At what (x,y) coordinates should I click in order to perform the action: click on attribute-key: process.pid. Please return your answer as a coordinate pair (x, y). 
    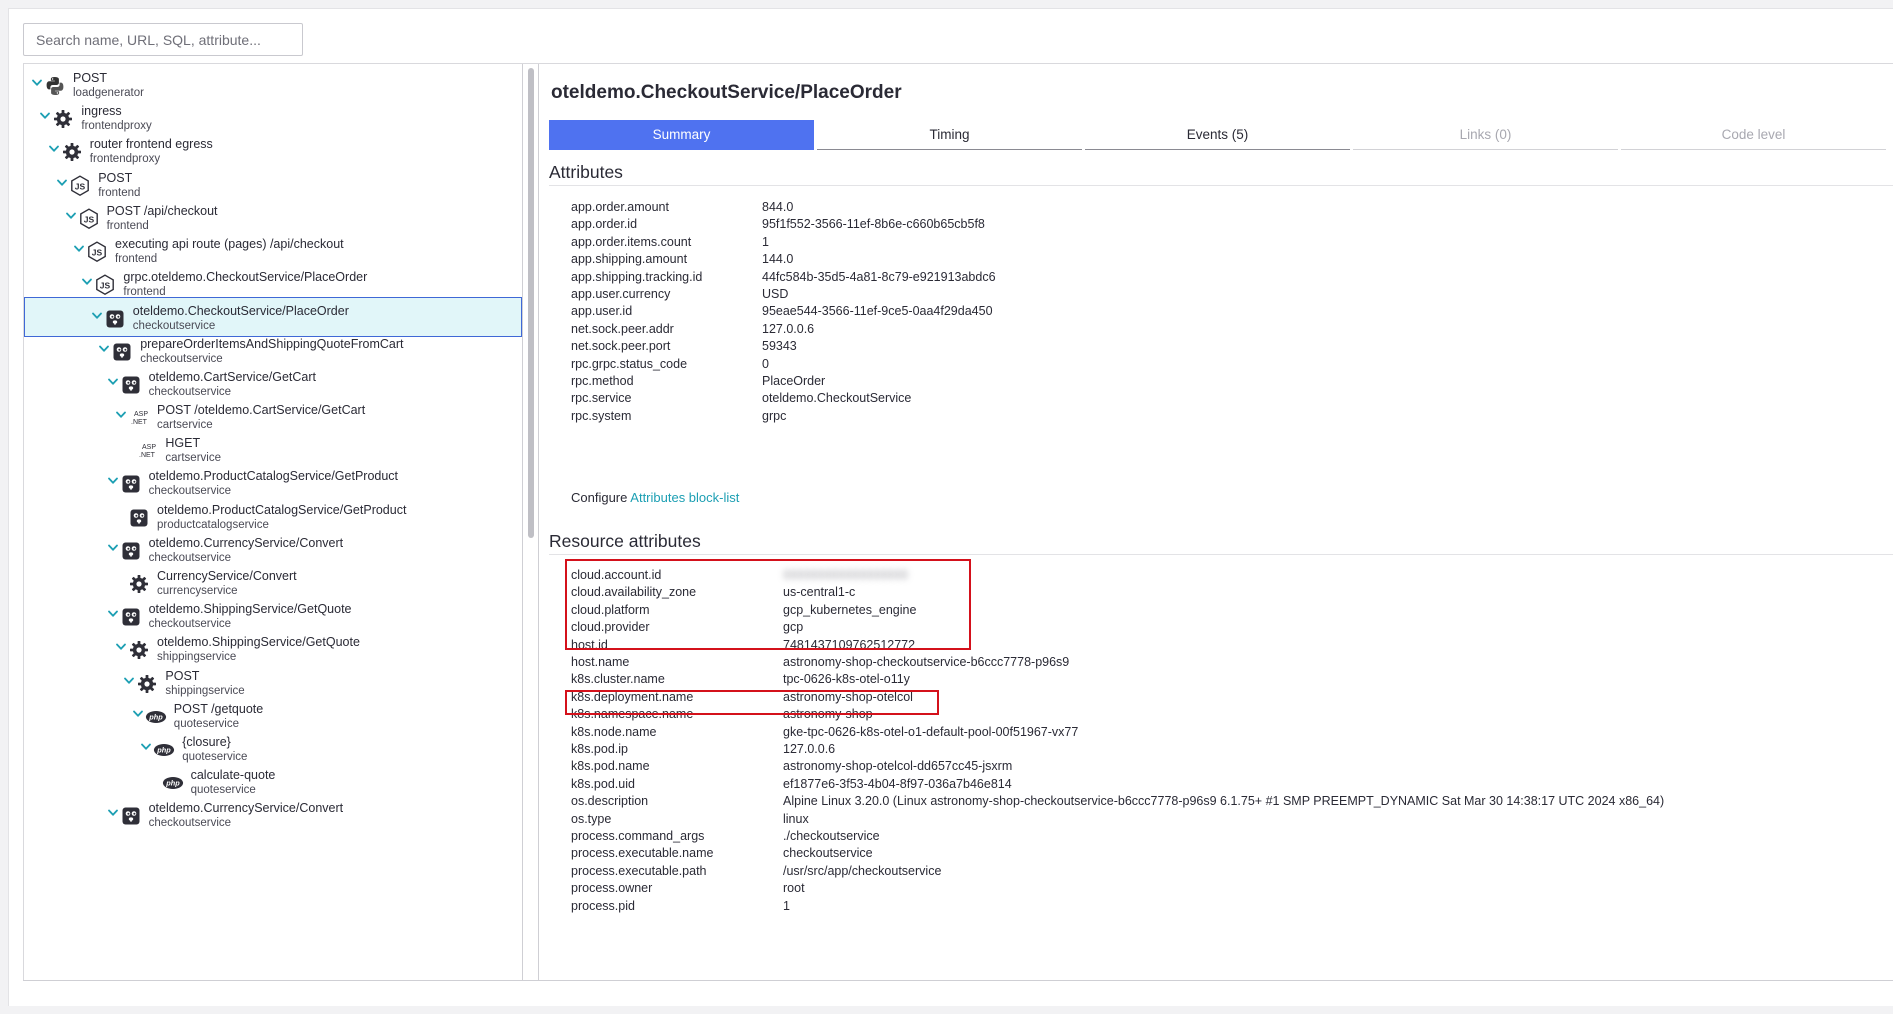
    Looking at the image, I should click on (603, 905).